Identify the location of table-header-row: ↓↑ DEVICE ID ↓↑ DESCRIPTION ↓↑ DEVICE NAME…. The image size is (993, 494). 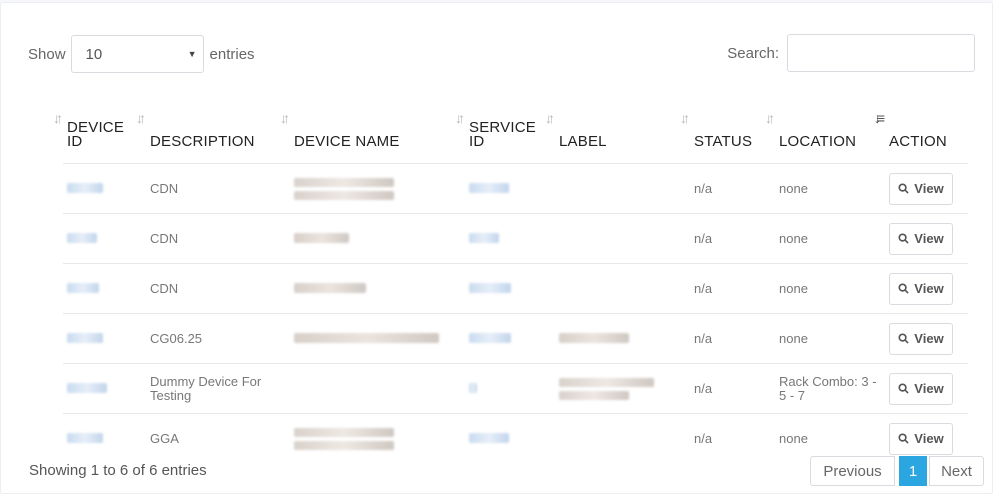
(499, 132).